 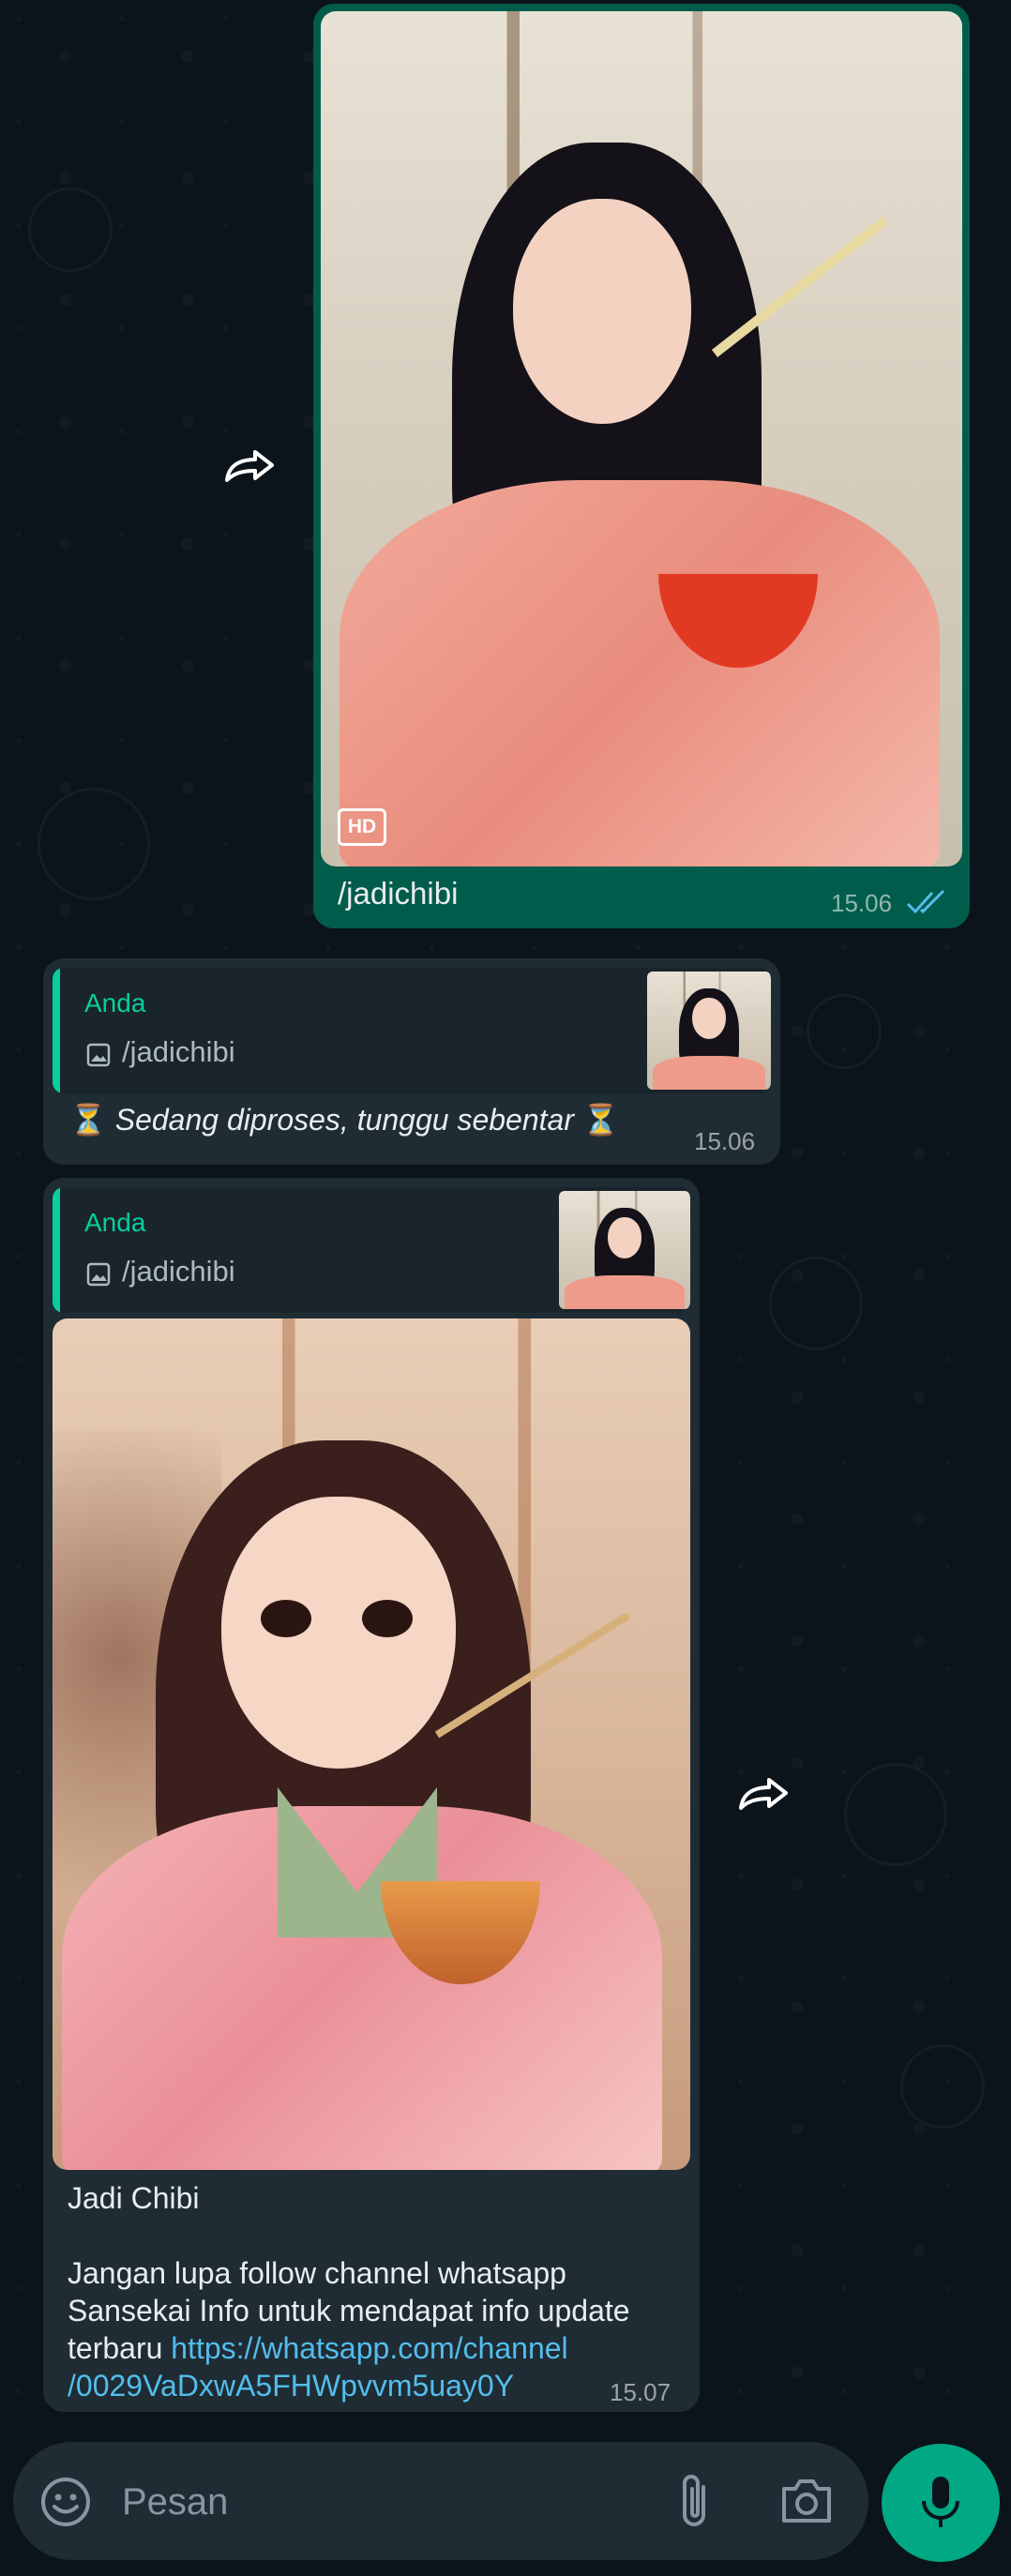 What do you see at coordinates (291, 2385) in the screenshot?
I see `channel-link-continued: /0029VaDxwA5FHWpvvm5uay0Y` at bounding box center [291, 2385].